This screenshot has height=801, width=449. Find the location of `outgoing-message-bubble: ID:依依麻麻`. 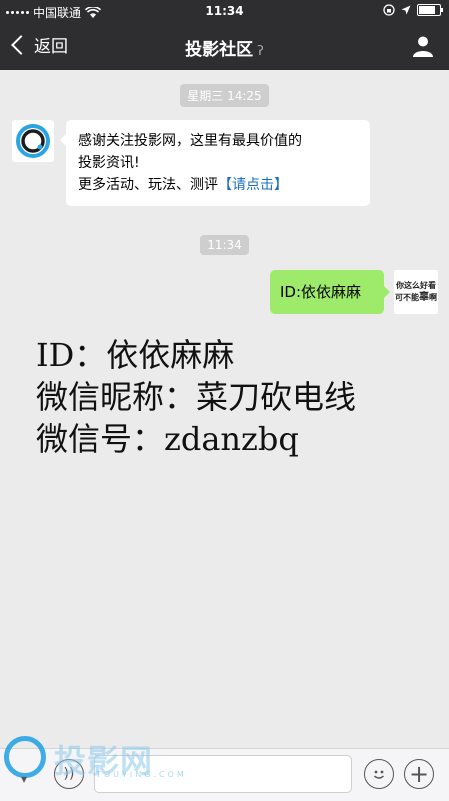

outgoing-message-bubble: ID:依依麻麻 is located at coordinates (330, 292).